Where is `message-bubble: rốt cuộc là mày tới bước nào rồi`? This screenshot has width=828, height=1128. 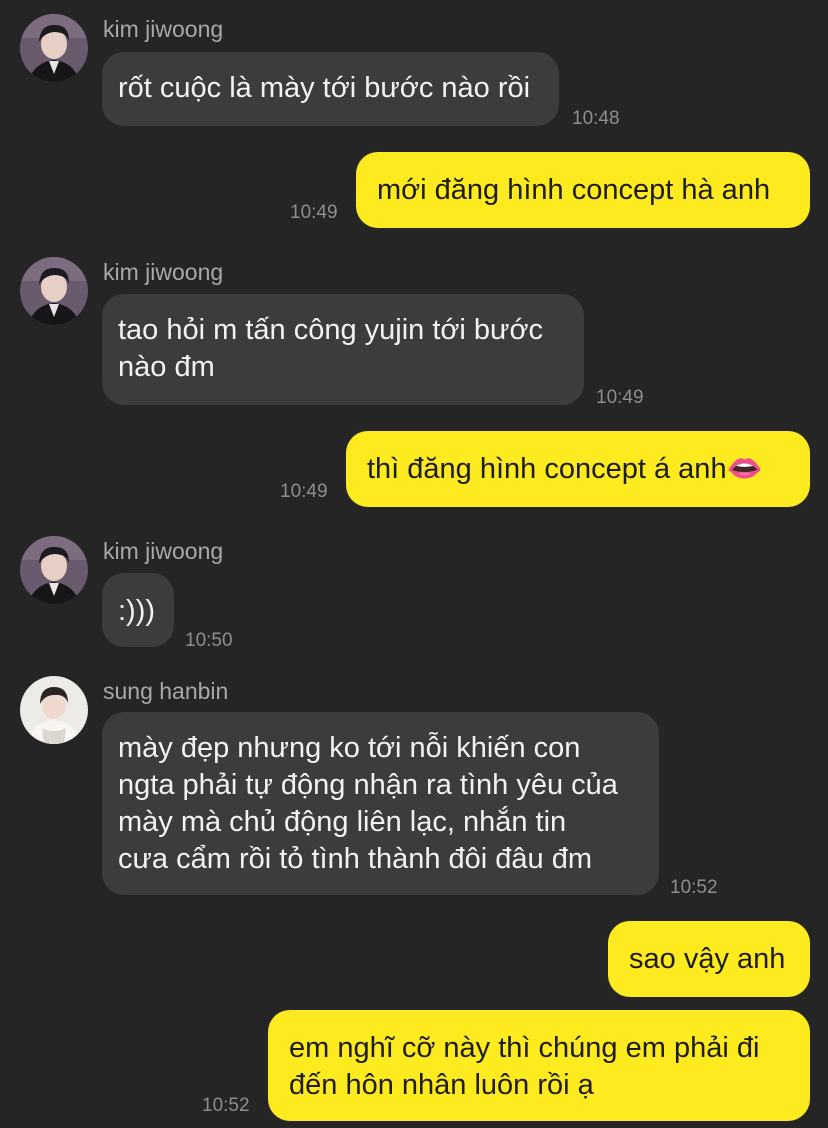
message-bubble: rốt cuộc là mày tới bước nào rồi is located at coordinates (330, 89).